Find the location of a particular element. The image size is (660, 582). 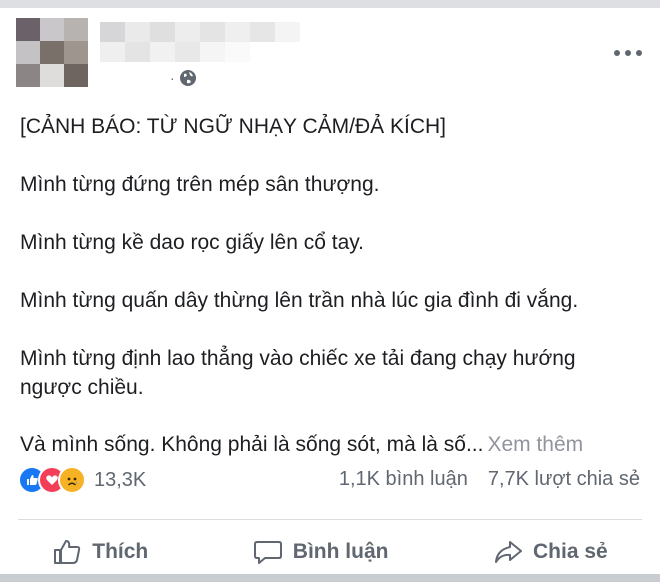

globe-icon is located at coordinates (188, 78).